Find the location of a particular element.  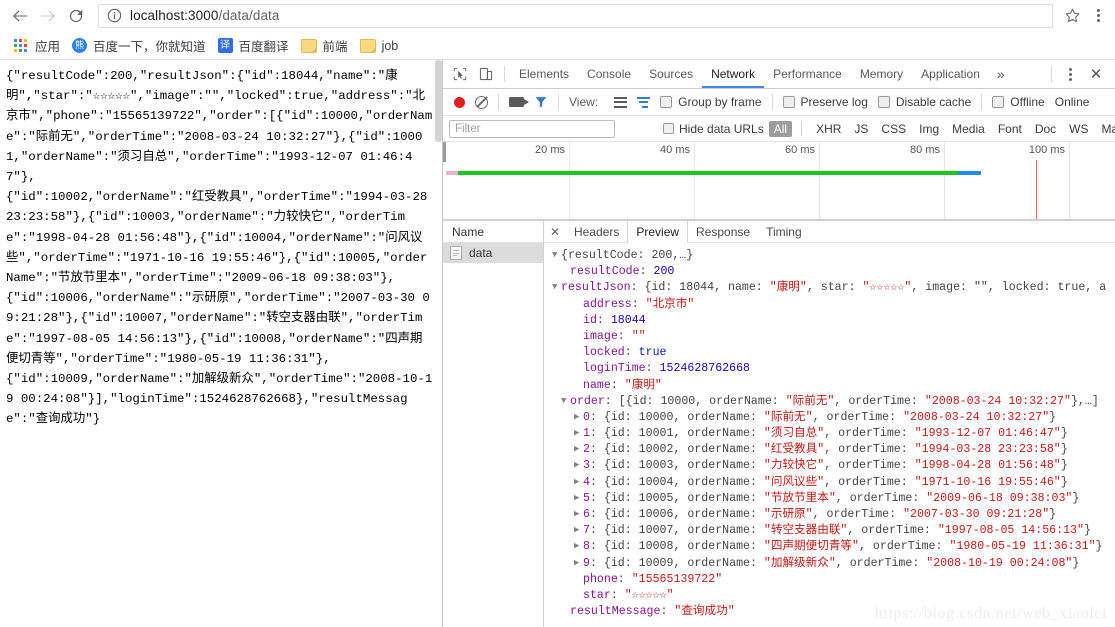

column-header-name: Name is located at coordinates (493, 232).